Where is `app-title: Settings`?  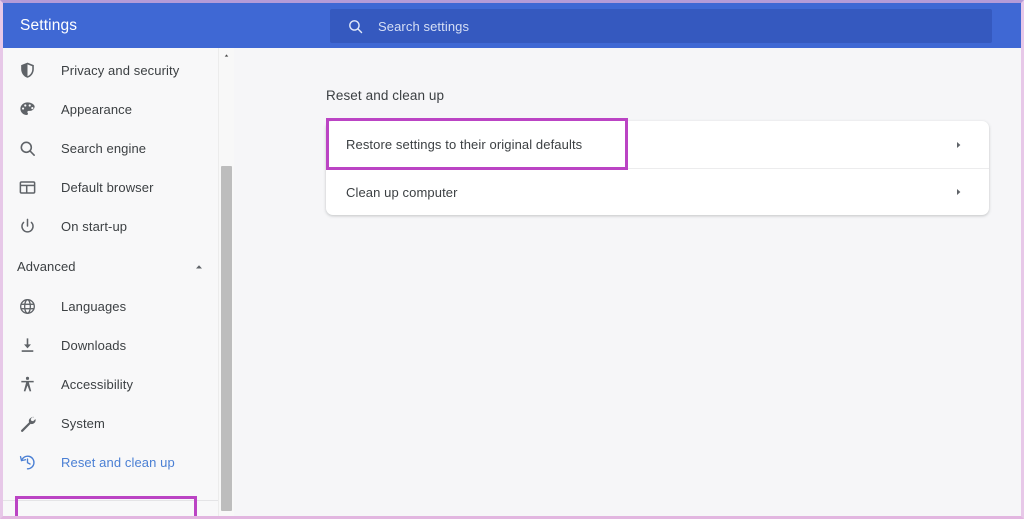
app-title: Settings is located at coordinates (49, 25).